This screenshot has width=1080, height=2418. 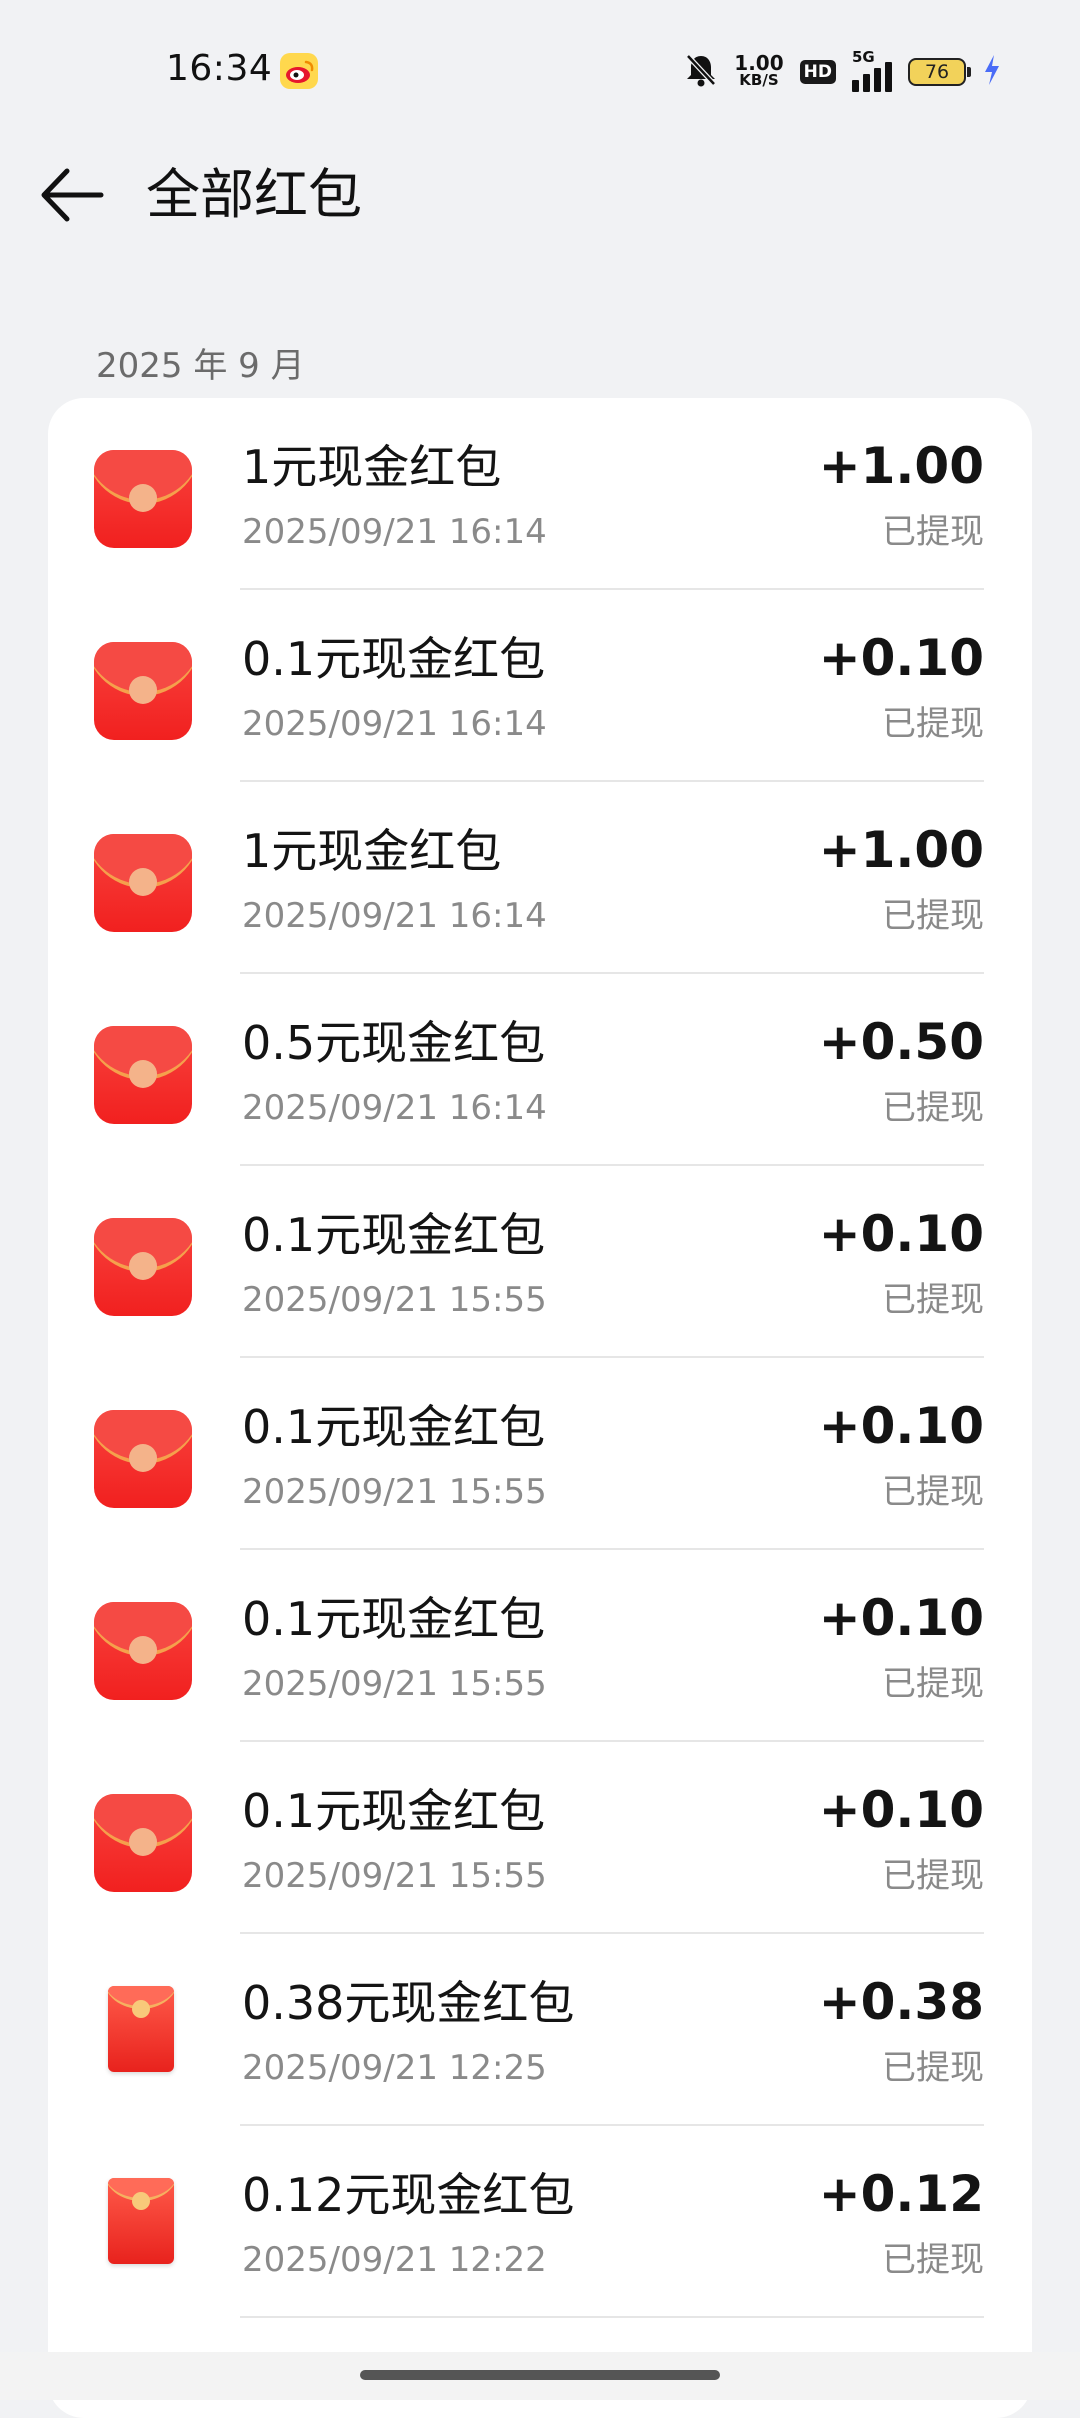 What do you see at coordinates (872, 70) in the screenshot?
I see `signal-strength-icon: 5G` at bounding box center [872, 70].